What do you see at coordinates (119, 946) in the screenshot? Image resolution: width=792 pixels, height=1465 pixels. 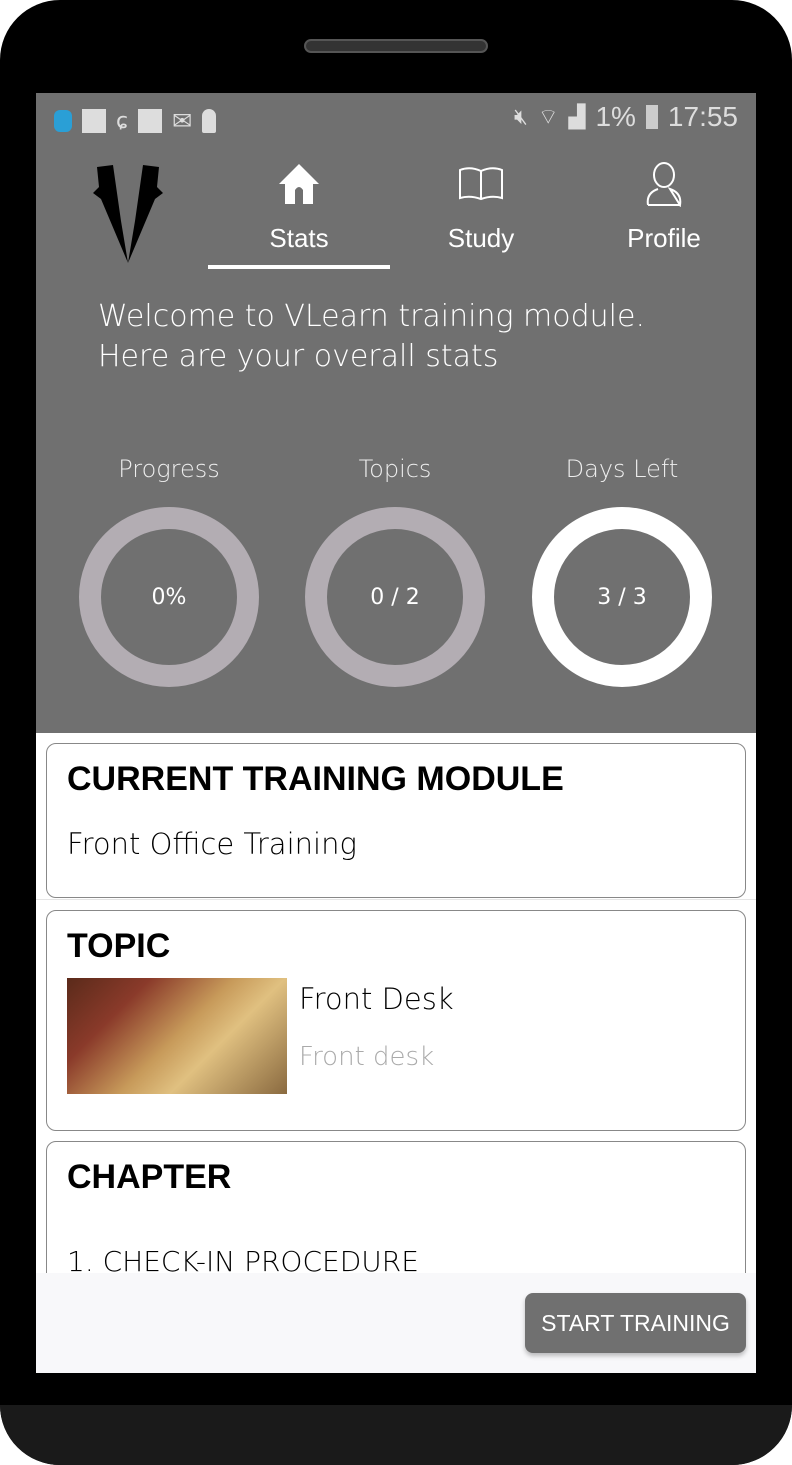 I see `card-heading: TOPIC` at bounding box center [119, 946].